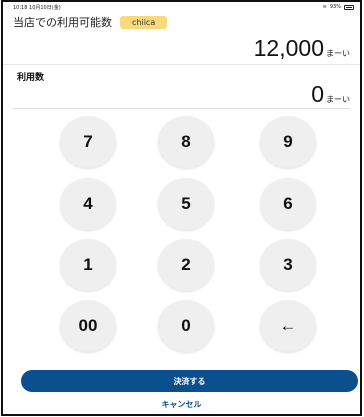 Image resolution: width=364 pixels, height=417 pixels. I want to click on available-points-header: 当店での利用可能数 chiica, so click(90, 22).